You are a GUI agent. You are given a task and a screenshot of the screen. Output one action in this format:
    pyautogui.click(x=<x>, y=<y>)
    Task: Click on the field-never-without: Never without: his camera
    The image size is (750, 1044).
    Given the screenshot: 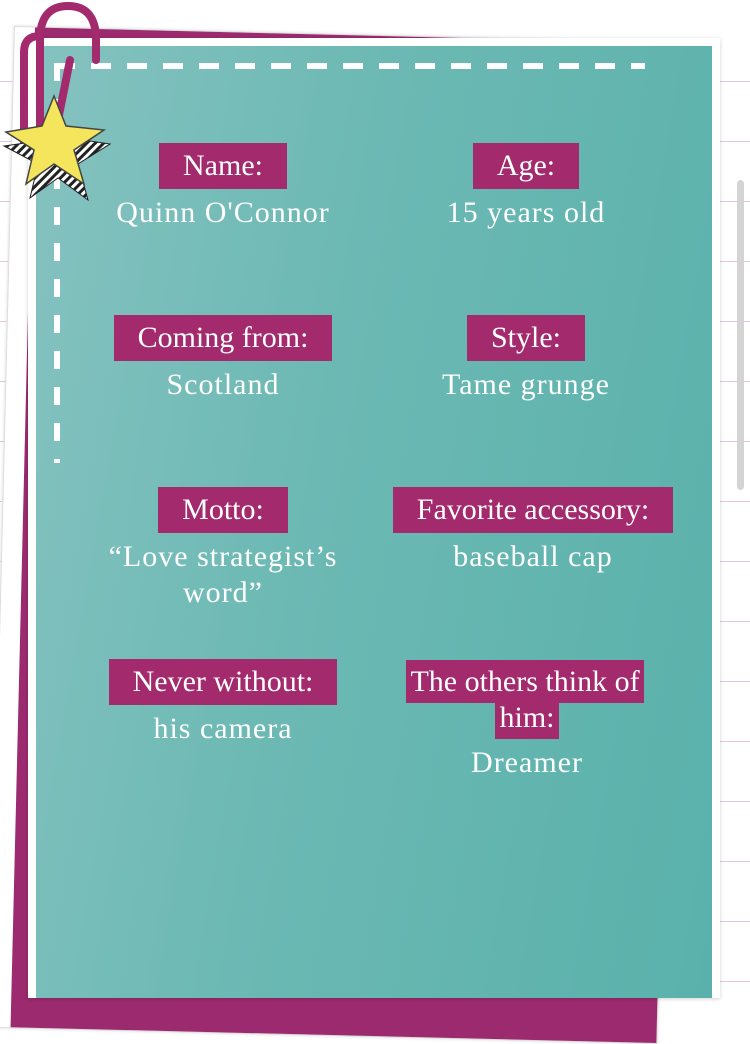 What is the action you would take?
    pyautogui.click(x=223, y=703)
    